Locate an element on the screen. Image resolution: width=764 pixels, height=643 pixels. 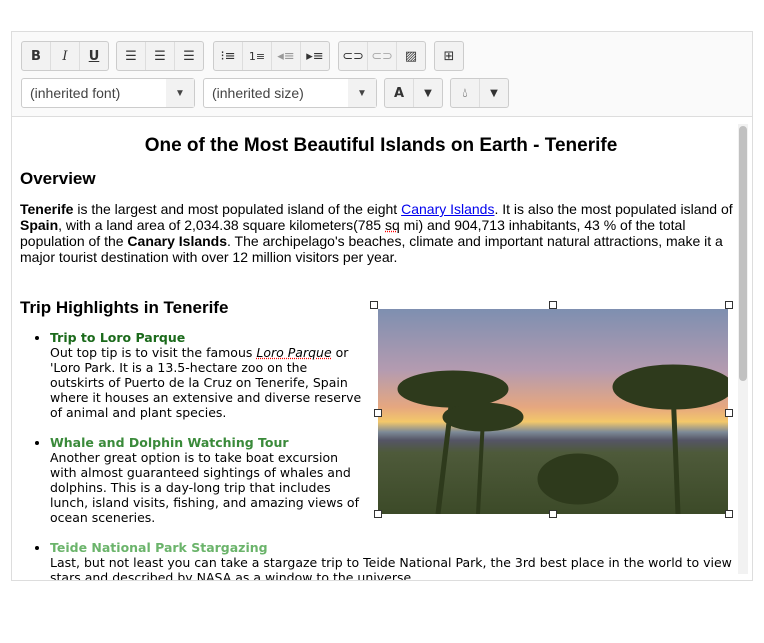
insert-table-icon: ⊞ is located at coordinates (449, 56).